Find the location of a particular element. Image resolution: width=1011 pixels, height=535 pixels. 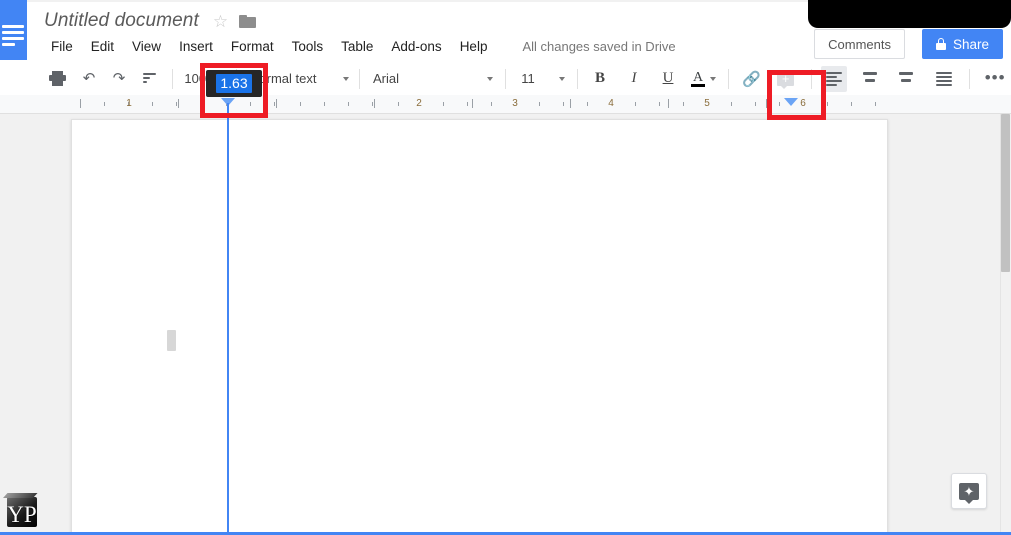

italic-icon: I is located at coordinates (634, 78).